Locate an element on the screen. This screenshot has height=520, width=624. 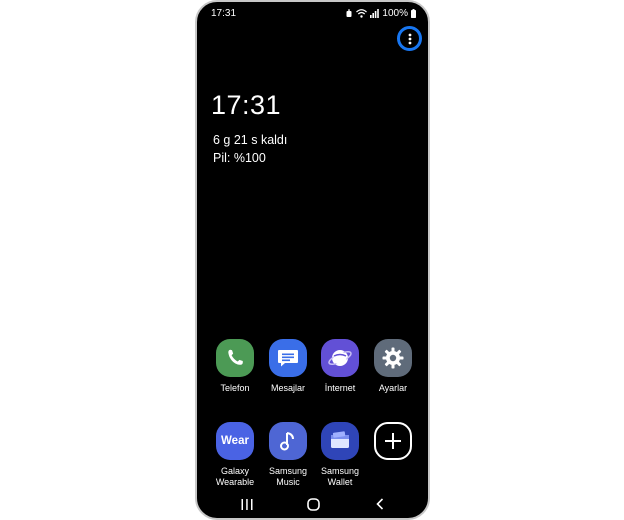
app-telefon: Telefon is located at coordinates (235, 366).